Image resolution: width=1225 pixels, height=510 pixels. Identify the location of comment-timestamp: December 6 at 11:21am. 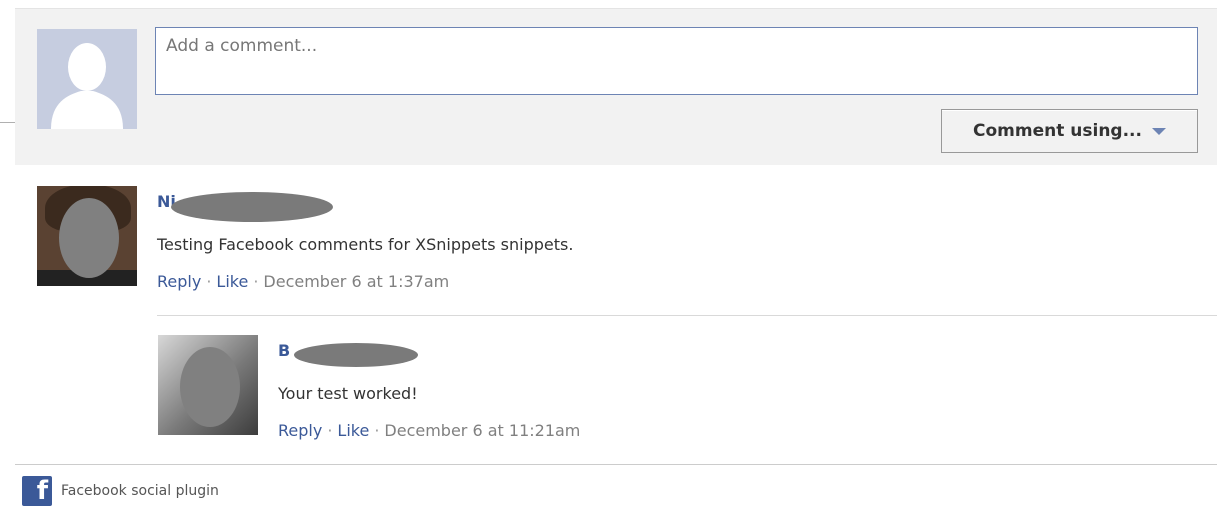
(482, 430).